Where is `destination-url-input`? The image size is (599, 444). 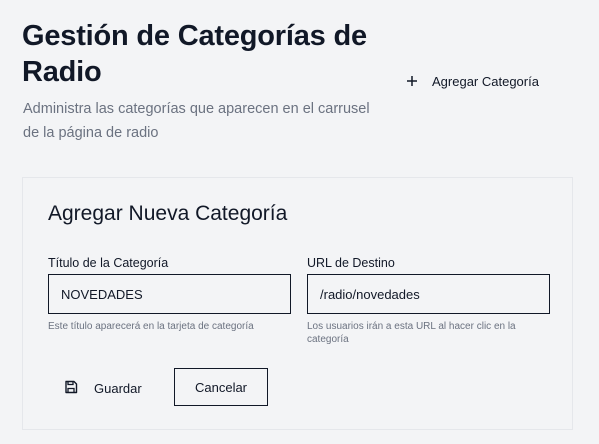 destination-url-input is located at coordinates (428, 294).